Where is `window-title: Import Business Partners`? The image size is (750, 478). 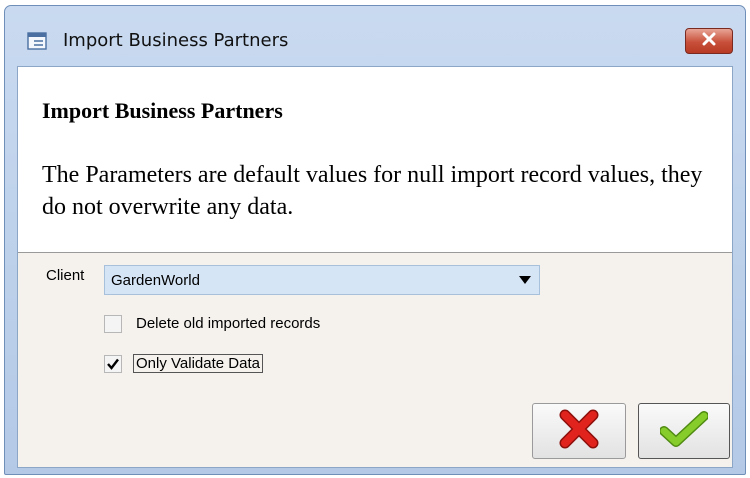 window-title: Import Business Partners is located at coordinates (176, 40).